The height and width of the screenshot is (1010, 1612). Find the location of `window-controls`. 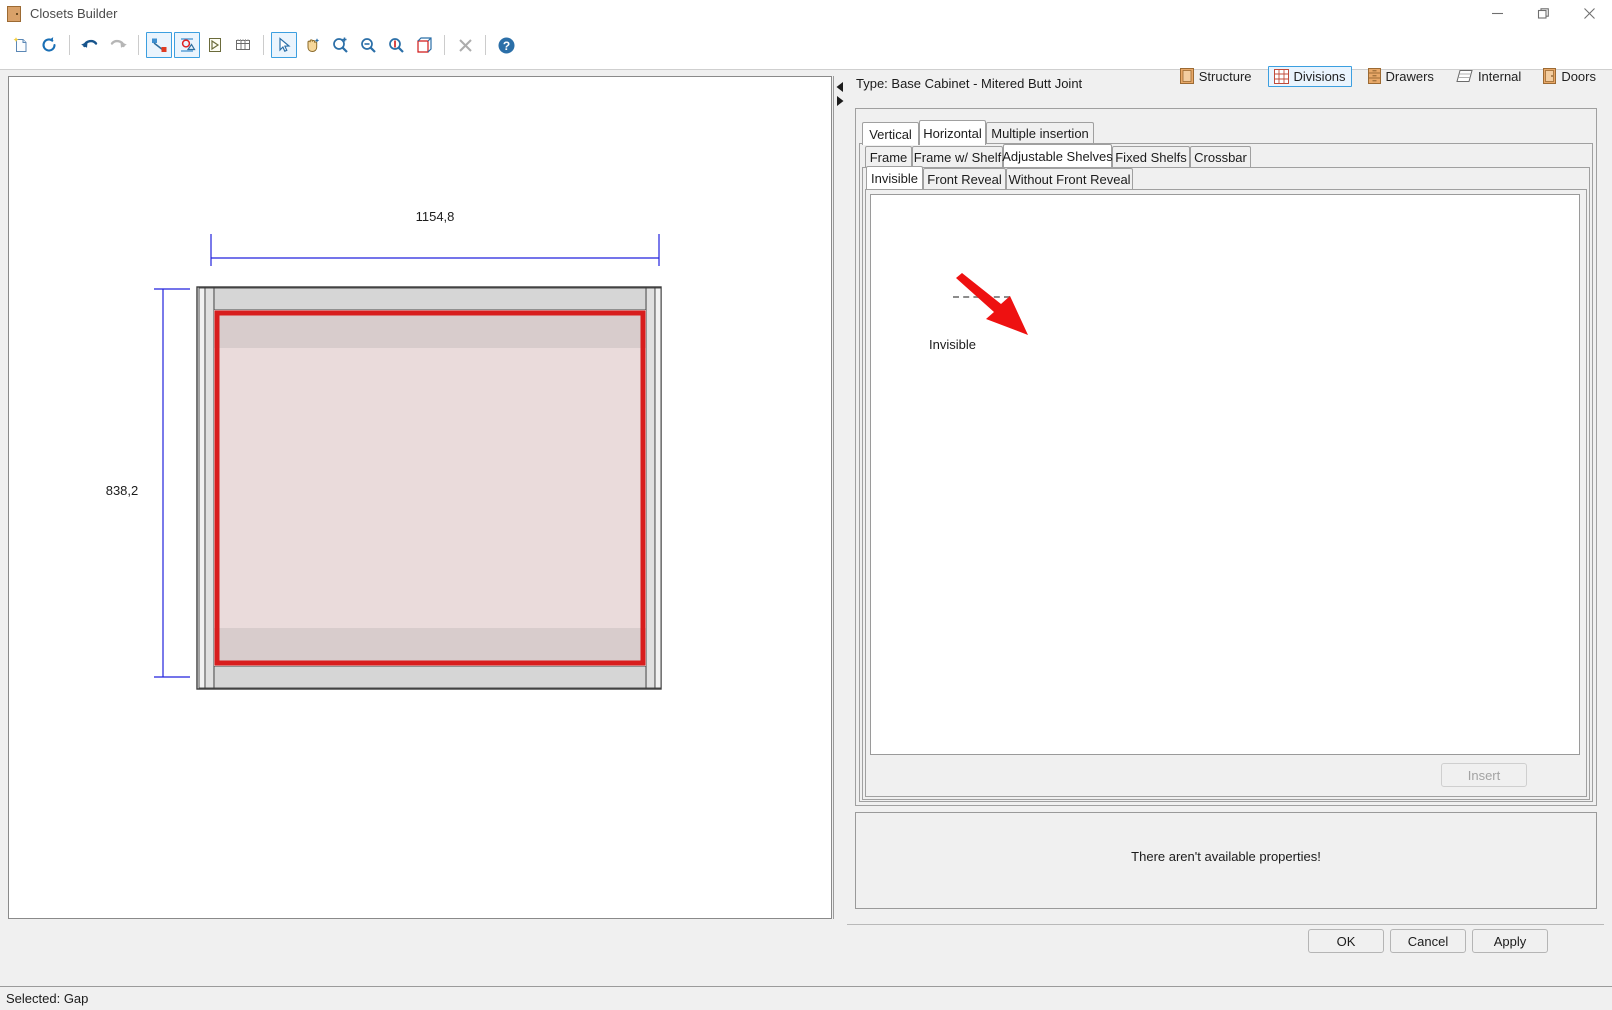

window-controls is located at coordinates (1543, 13).